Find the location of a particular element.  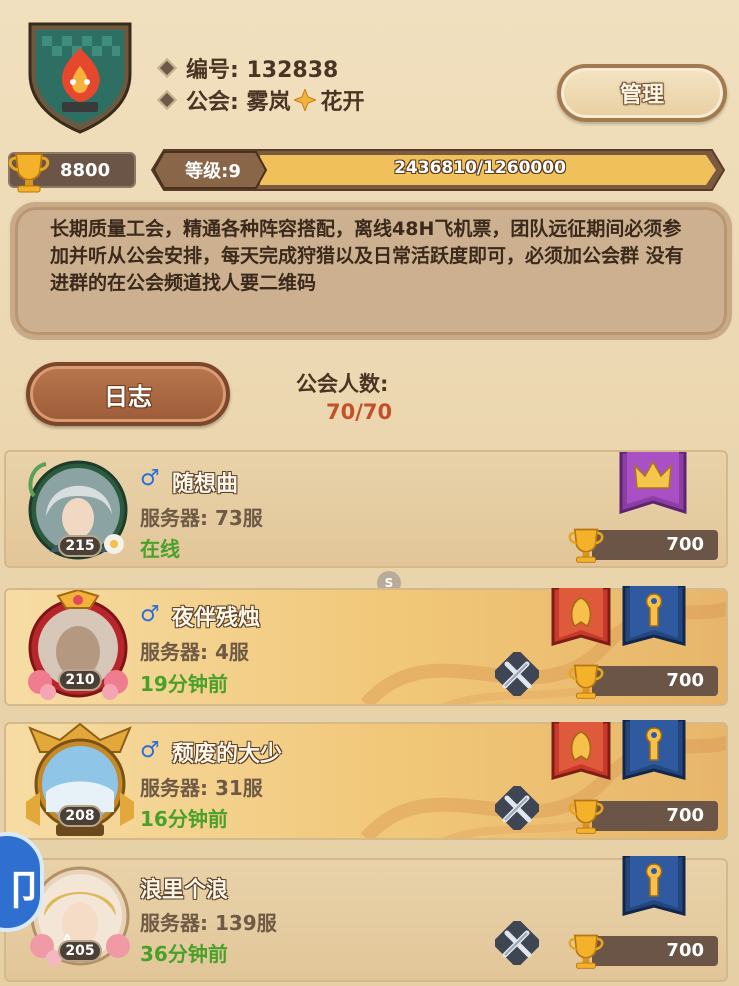

guild-name-line: 公会: 雾岚 花开 is located at coordinates (261, 100).